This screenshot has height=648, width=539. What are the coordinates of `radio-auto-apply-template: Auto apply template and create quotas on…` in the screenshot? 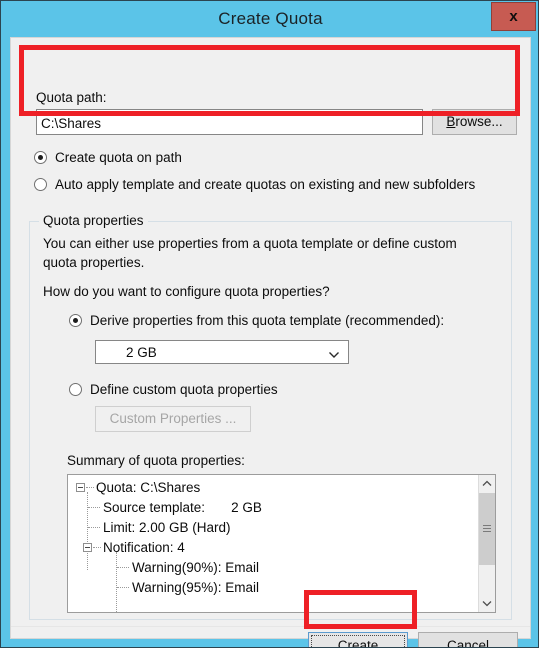 It's located at (254, 184).